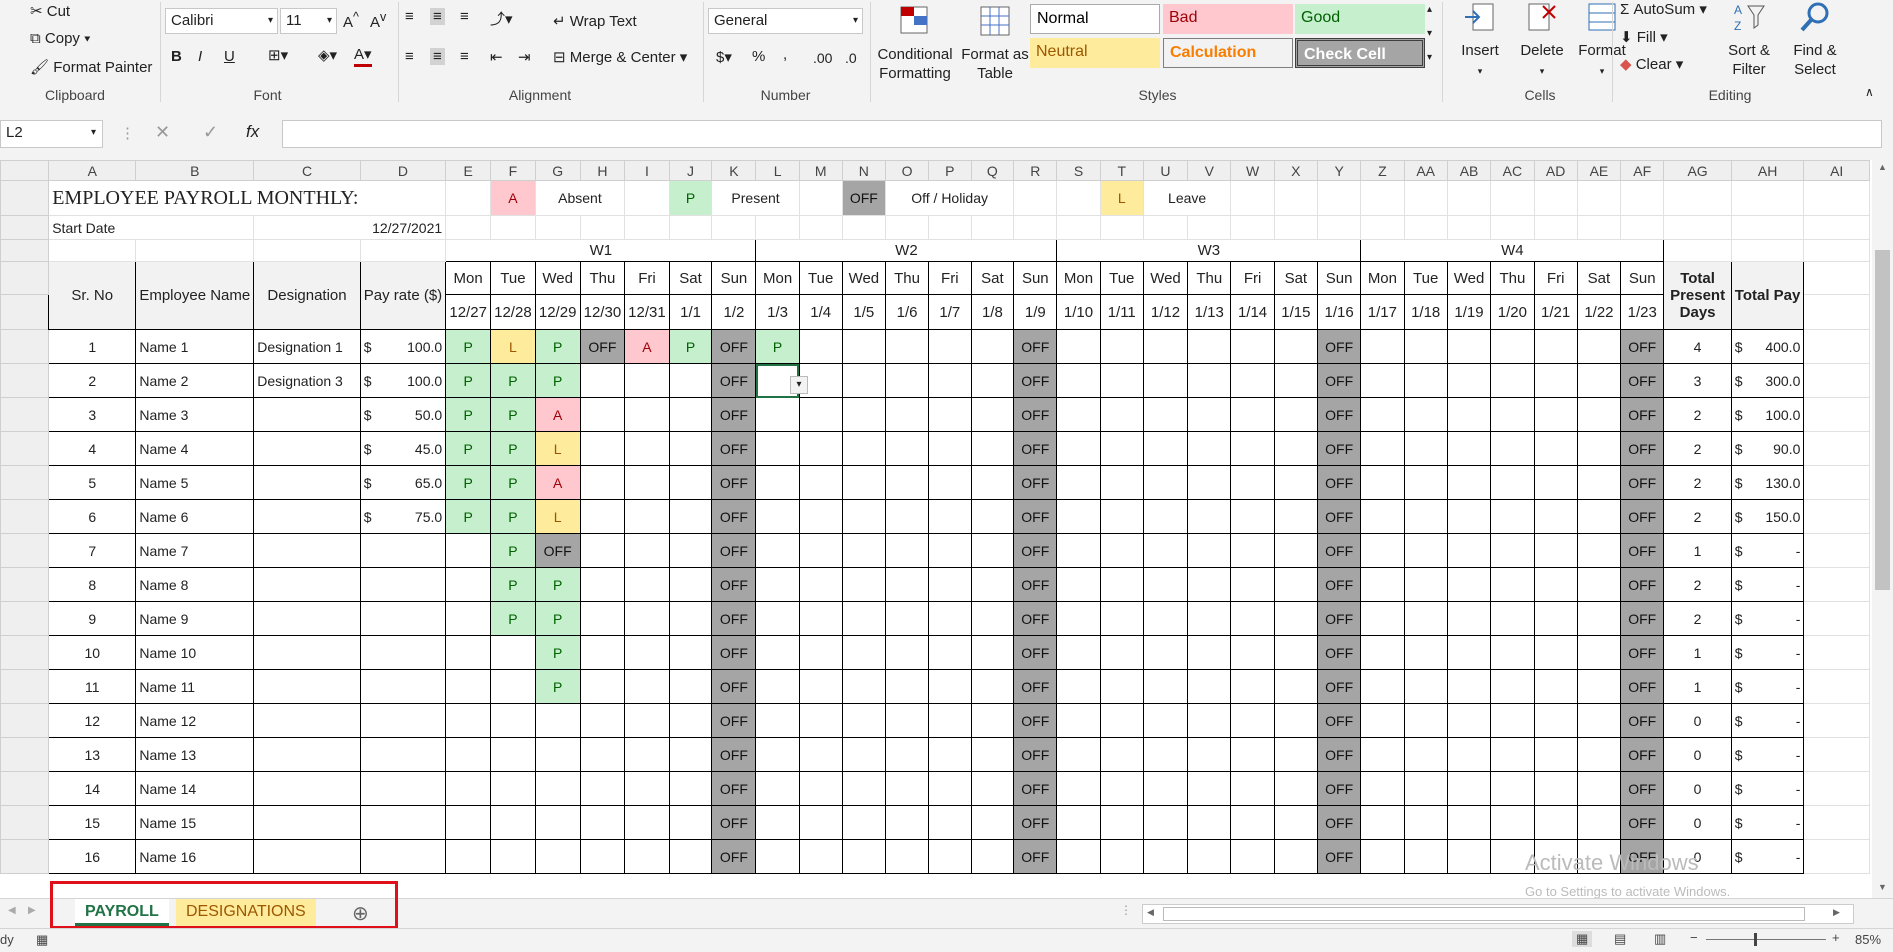 This screenshot has height=952, width=1893. What do you see at coordinates (1360, 53) in the screenshot?
I see `cell-style-check-cell: Check Cell` at bounding box center [1360, 53].